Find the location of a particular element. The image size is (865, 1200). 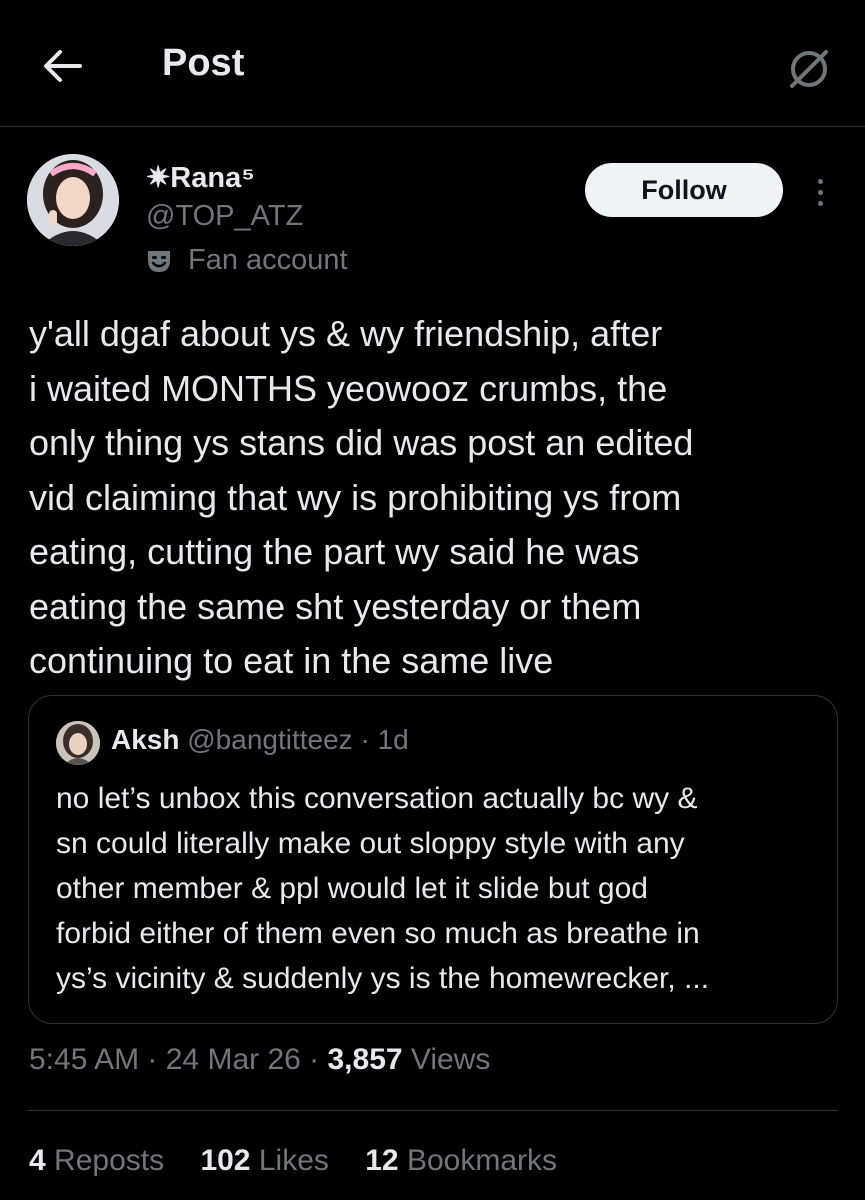

fan-mask-icon is located at coordinates (159, 261).